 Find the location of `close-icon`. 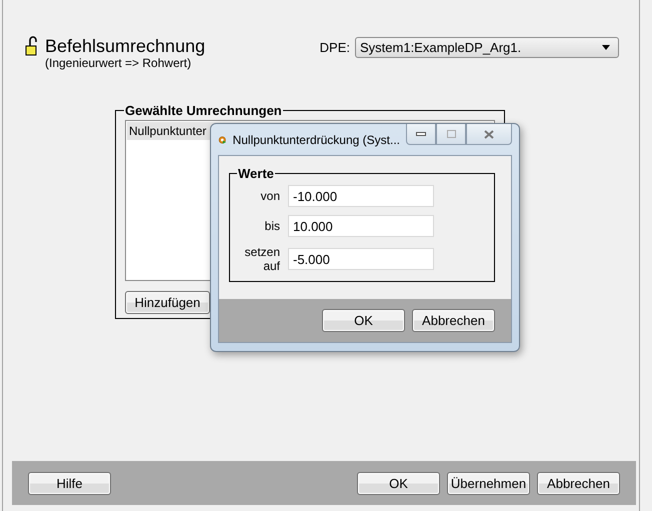

close-icon is located at coordinates (489, 134).